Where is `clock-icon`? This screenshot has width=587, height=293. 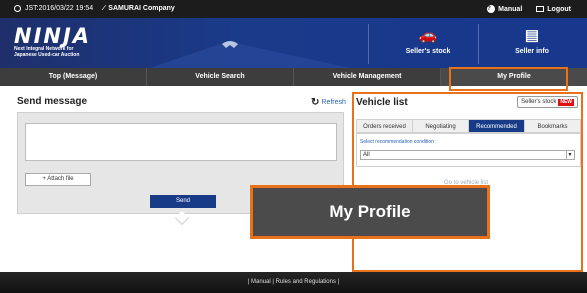 clock-icon is located at coordinates (17, 8).